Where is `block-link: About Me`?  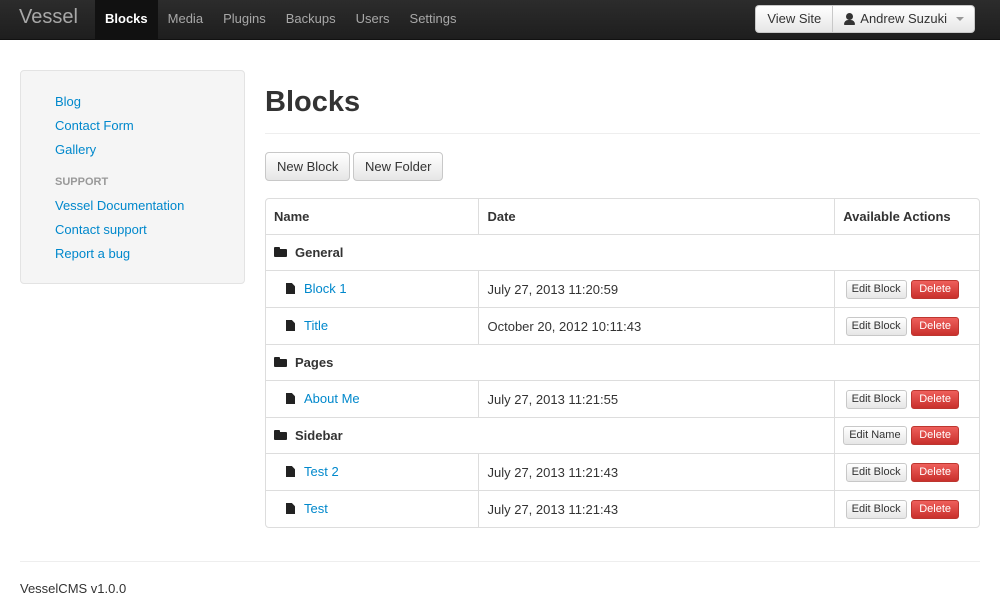 block-link: About Me is located at coordinates (332, 398).